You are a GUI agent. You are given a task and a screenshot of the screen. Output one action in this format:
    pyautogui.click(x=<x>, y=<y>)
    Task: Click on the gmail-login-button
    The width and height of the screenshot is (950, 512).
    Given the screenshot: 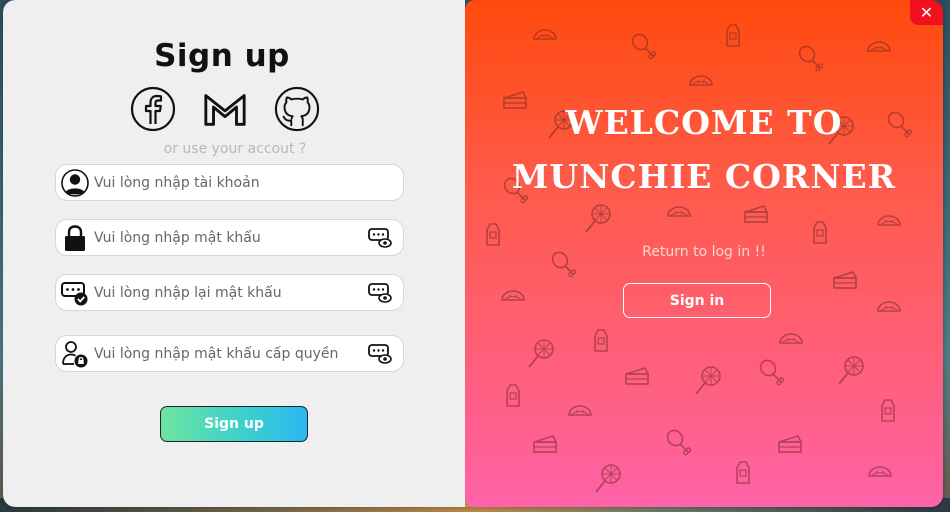 What is the action you would take?
    pyautogui.click(x=225, y=109)
    